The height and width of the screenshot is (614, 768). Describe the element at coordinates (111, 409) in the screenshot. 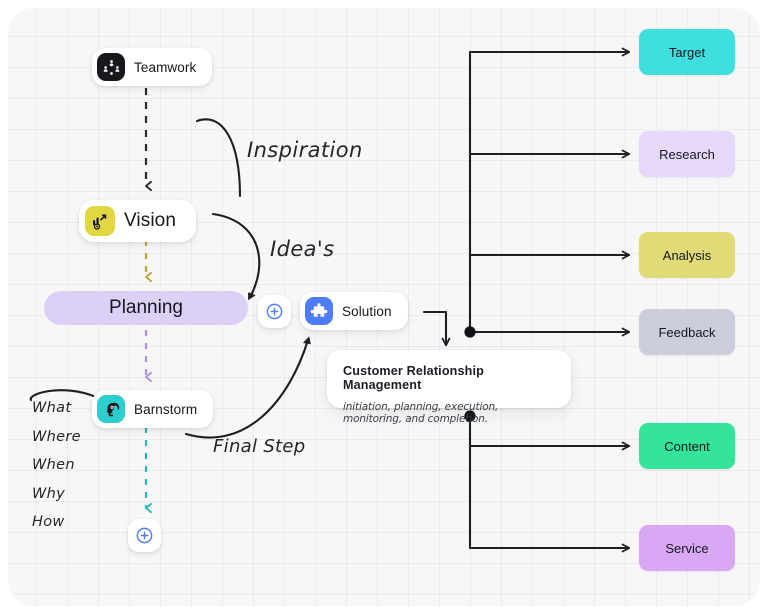

I see `barnstorm-icon` at that location.